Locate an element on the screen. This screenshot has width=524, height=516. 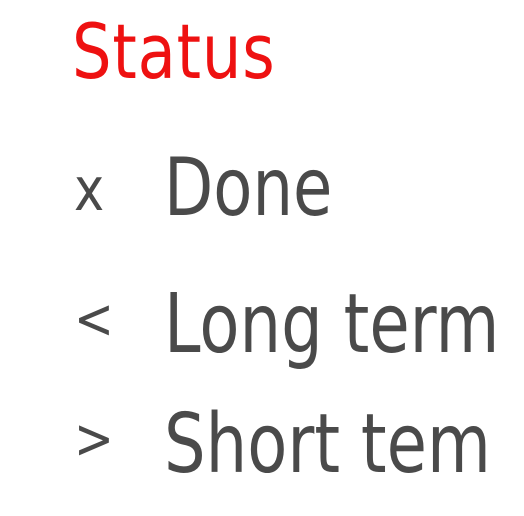
short-term-label: Short tem is located at coordinates (327, 444).